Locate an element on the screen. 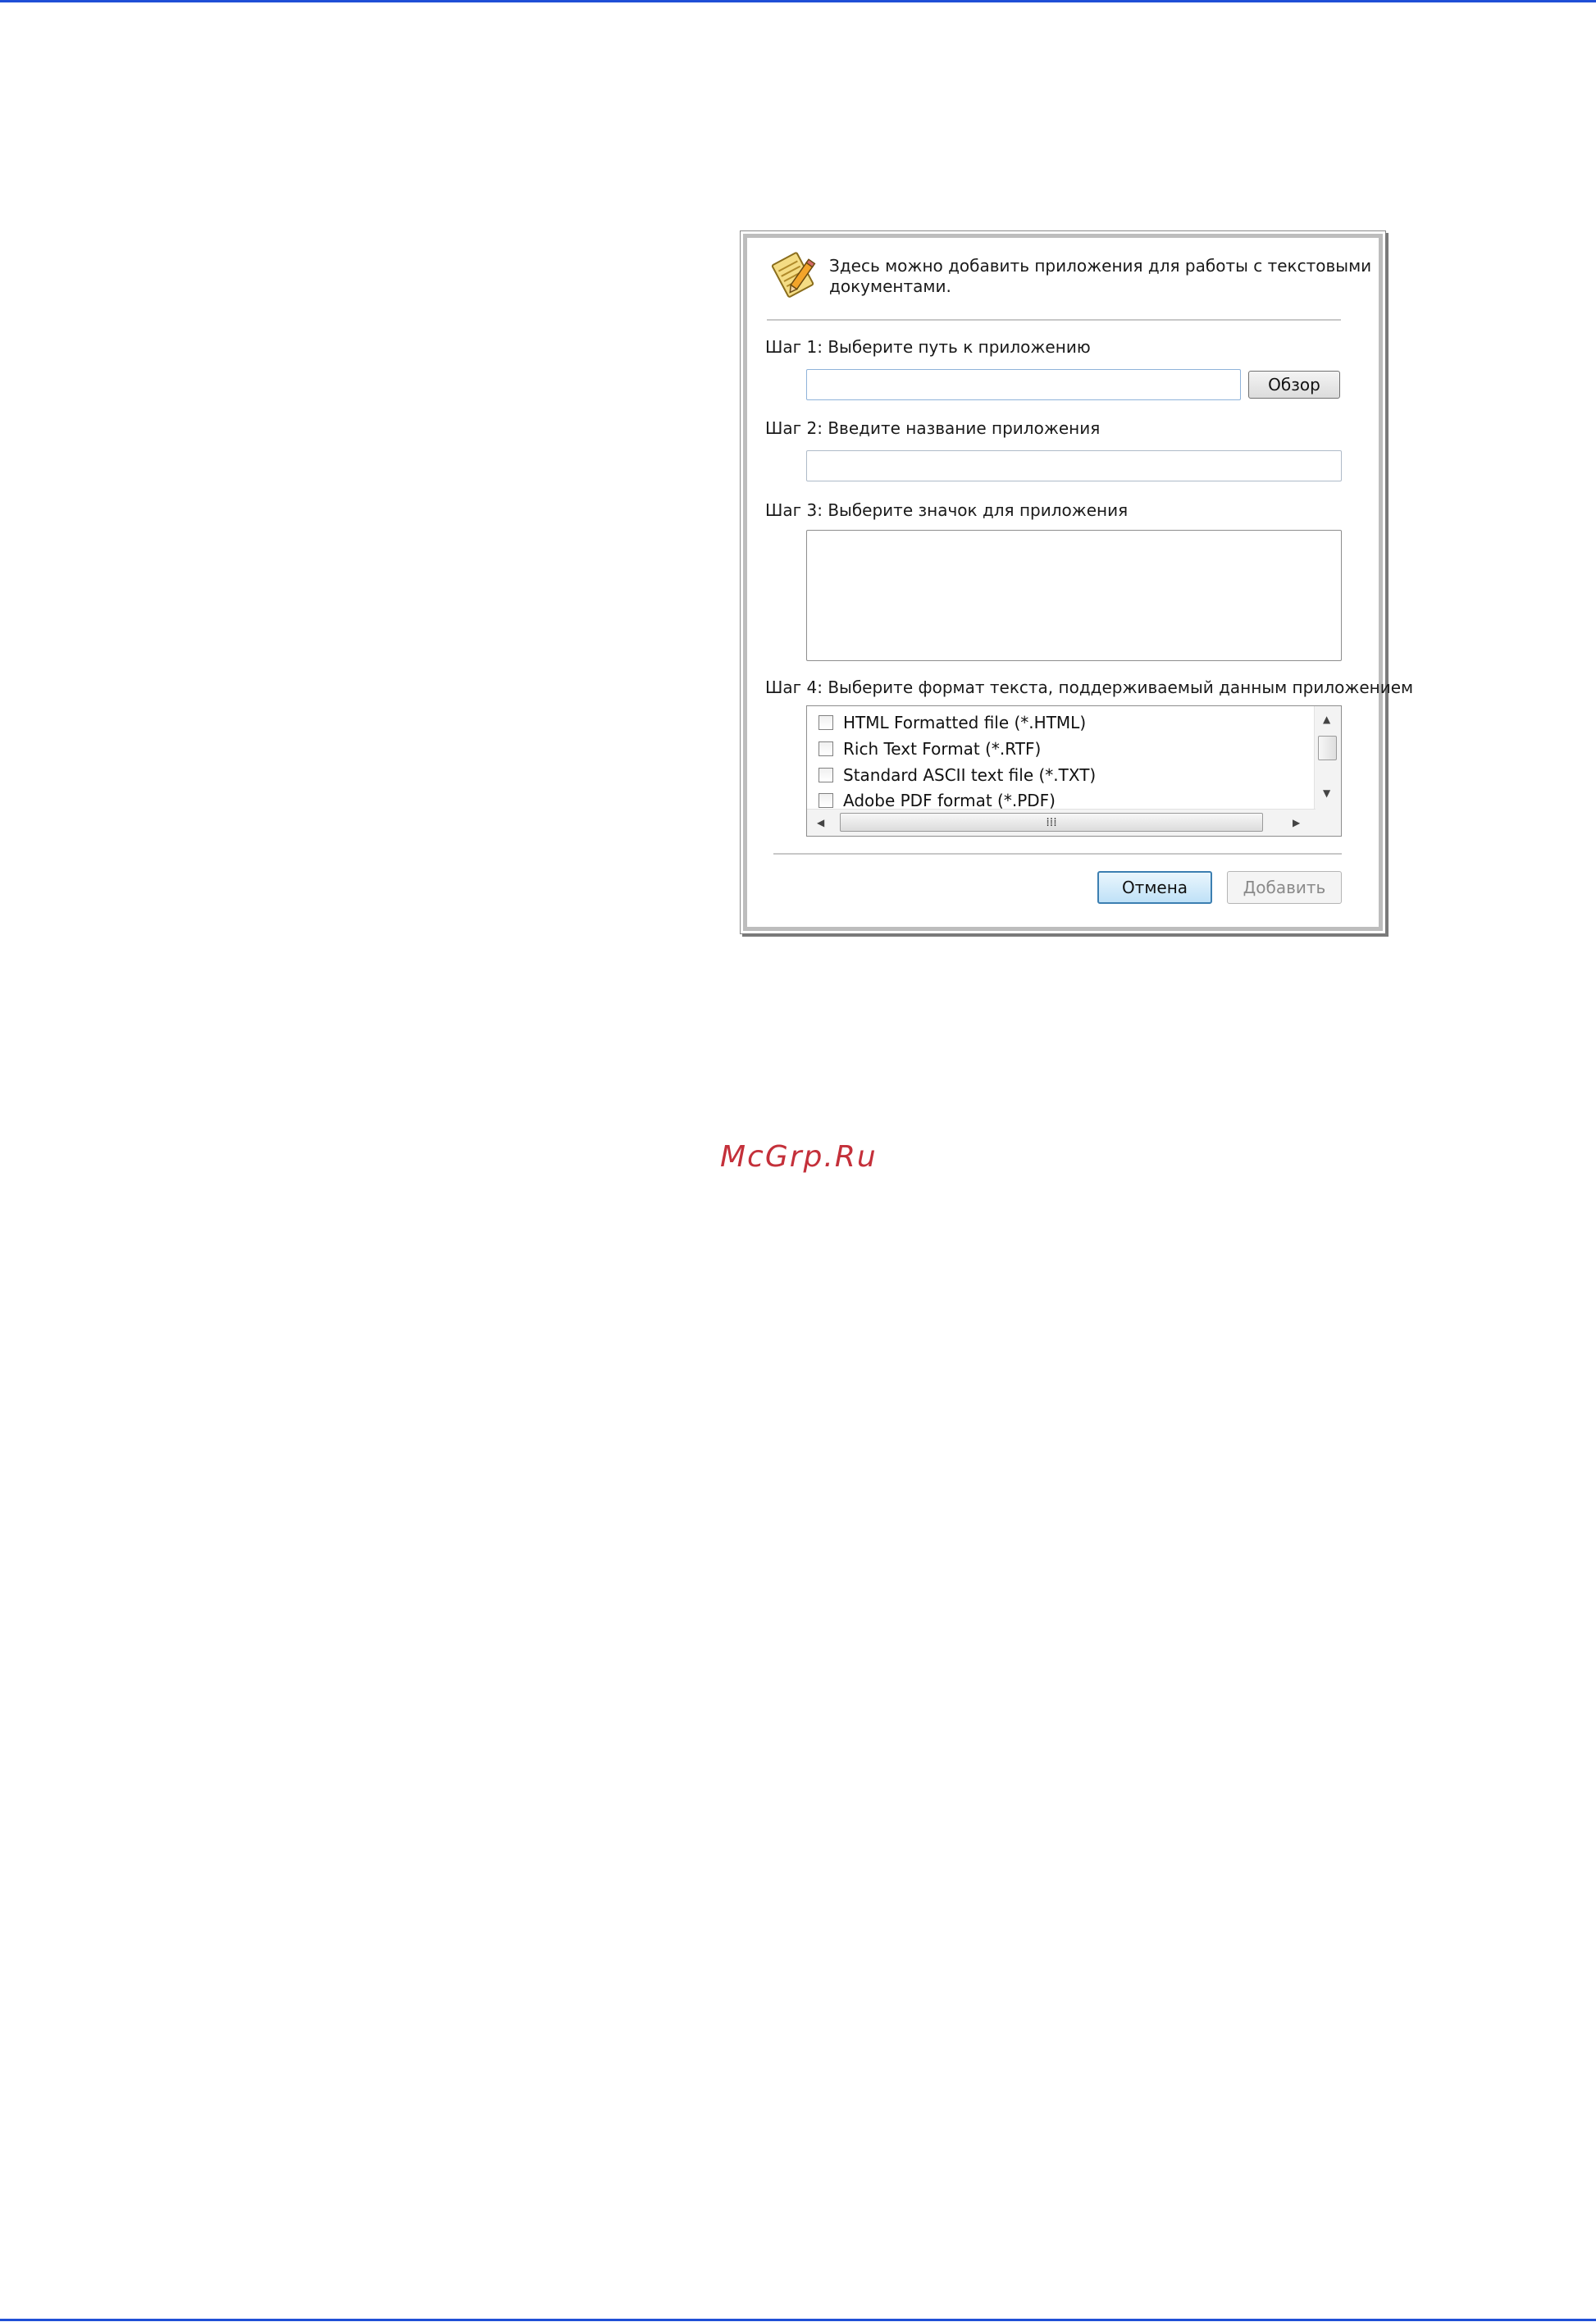 The height and width of the screenshot is (2322, 1596). intro-text-line2: документами. is located at coordinates (890, 286).